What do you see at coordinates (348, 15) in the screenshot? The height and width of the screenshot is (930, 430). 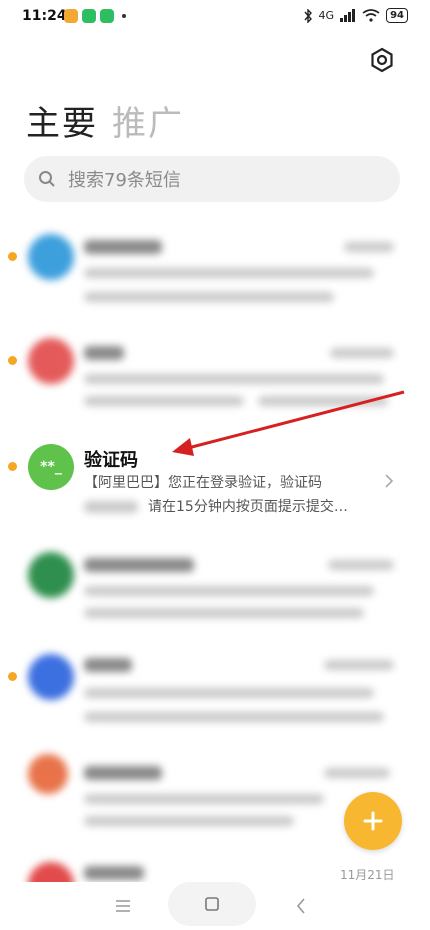 I see `signal-icon` at bounding box center [348, 15].